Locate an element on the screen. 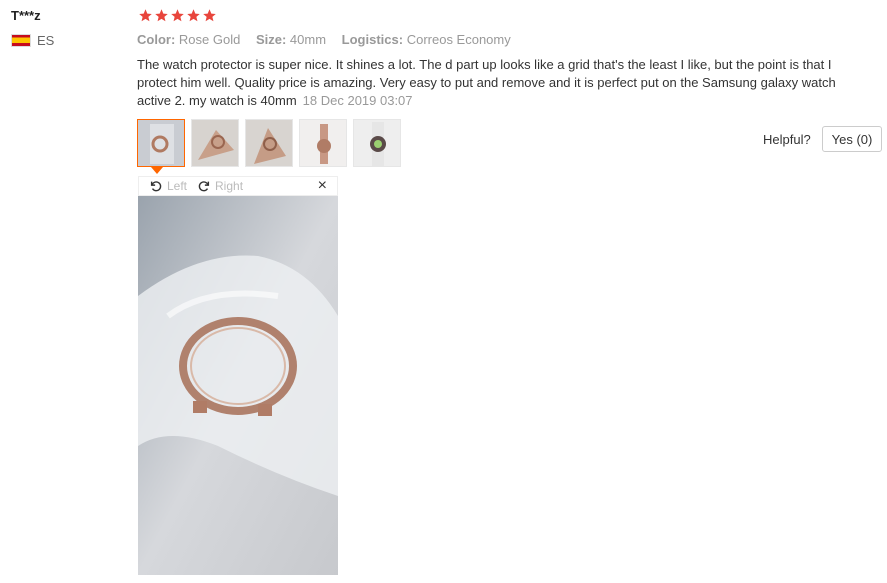 The height and width of the screenshot is (583, 887). rotate-right-button: Right is located at coordinates (220, 186).